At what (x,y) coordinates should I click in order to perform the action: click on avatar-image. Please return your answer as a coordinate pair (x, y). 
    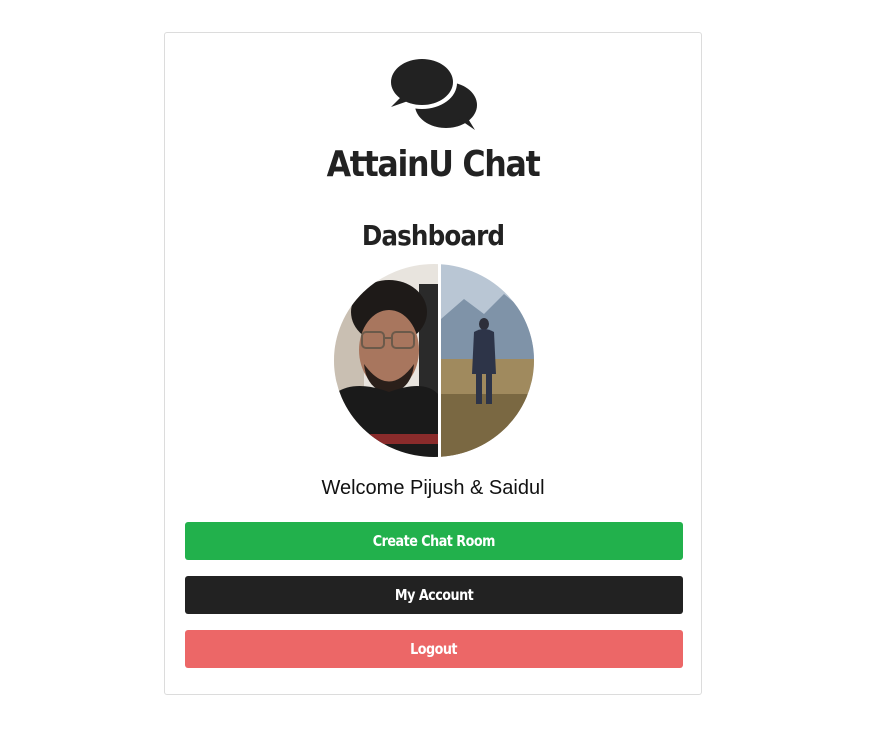
    Looking at the image, I should click on (434, 360).